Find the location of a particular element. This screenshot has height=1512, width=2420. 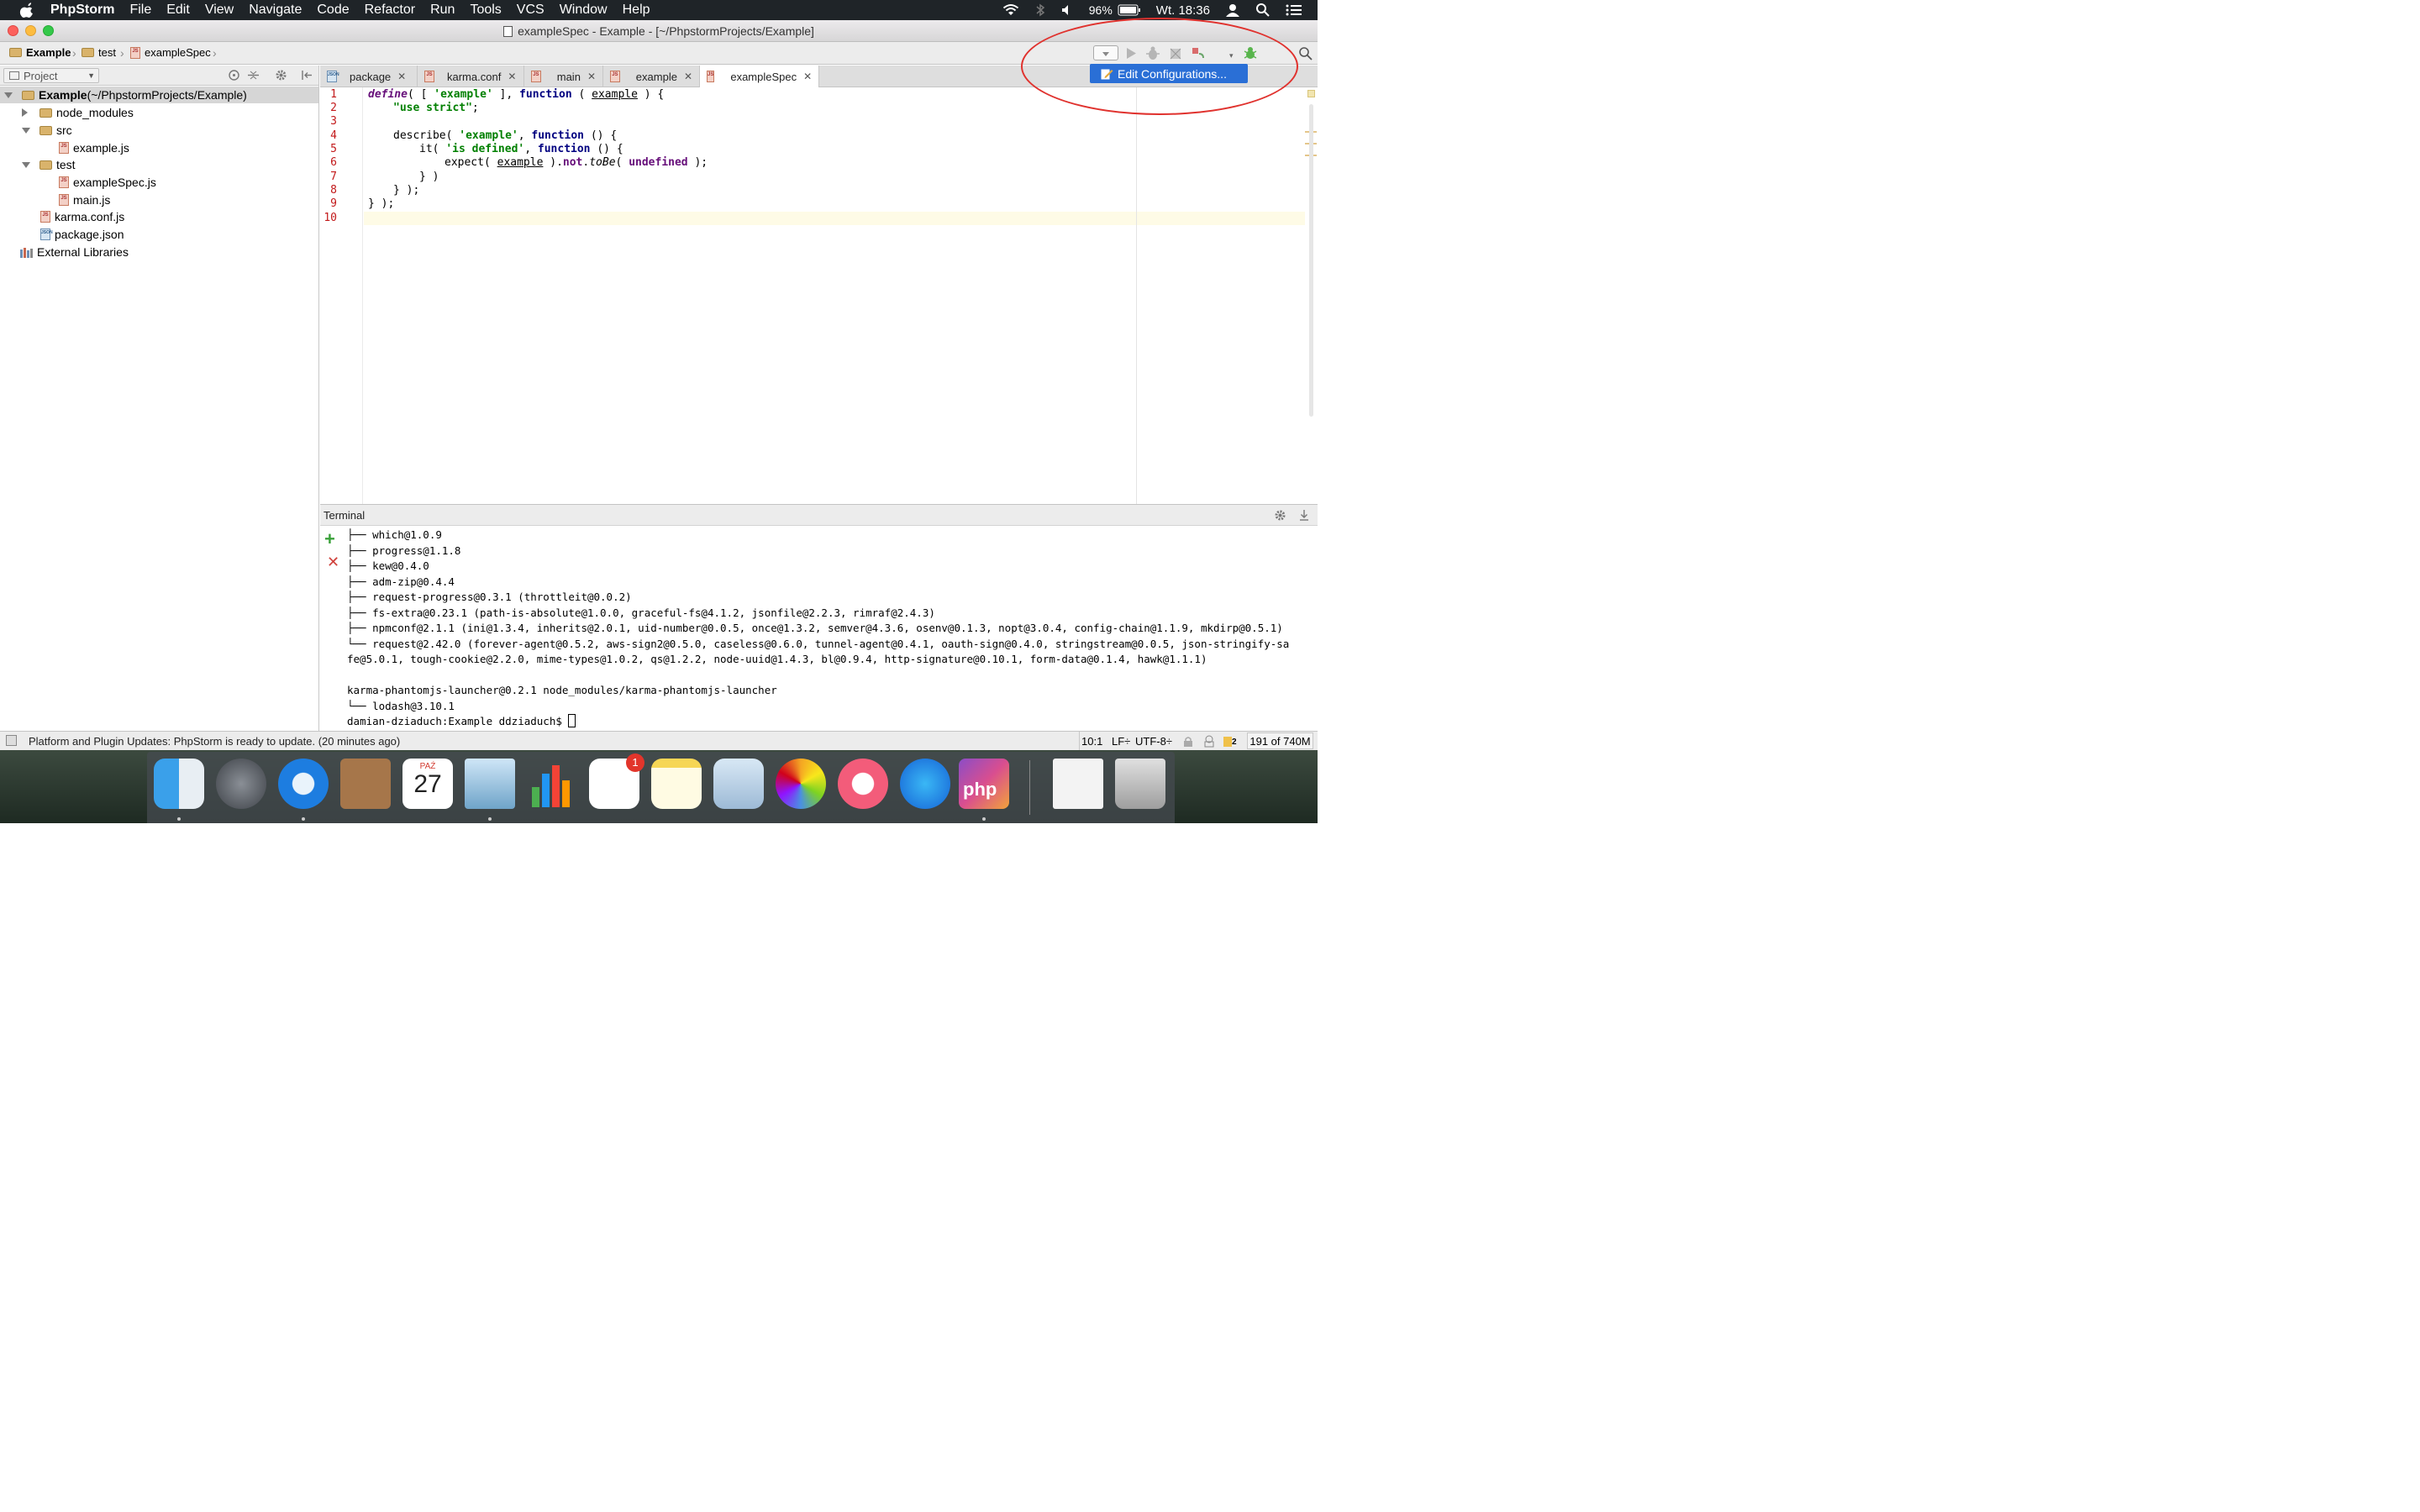

menu-view: View is located at coordinates (219, 10).